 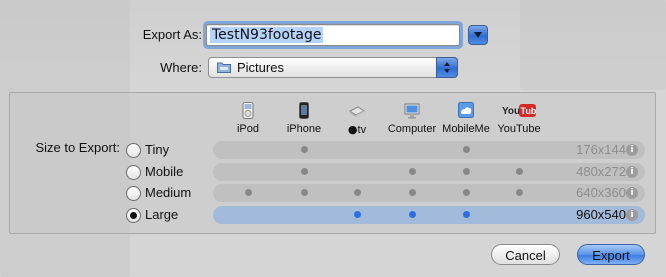 I want to click on youtube-icon: You Tube, so click(x=519, y=110).